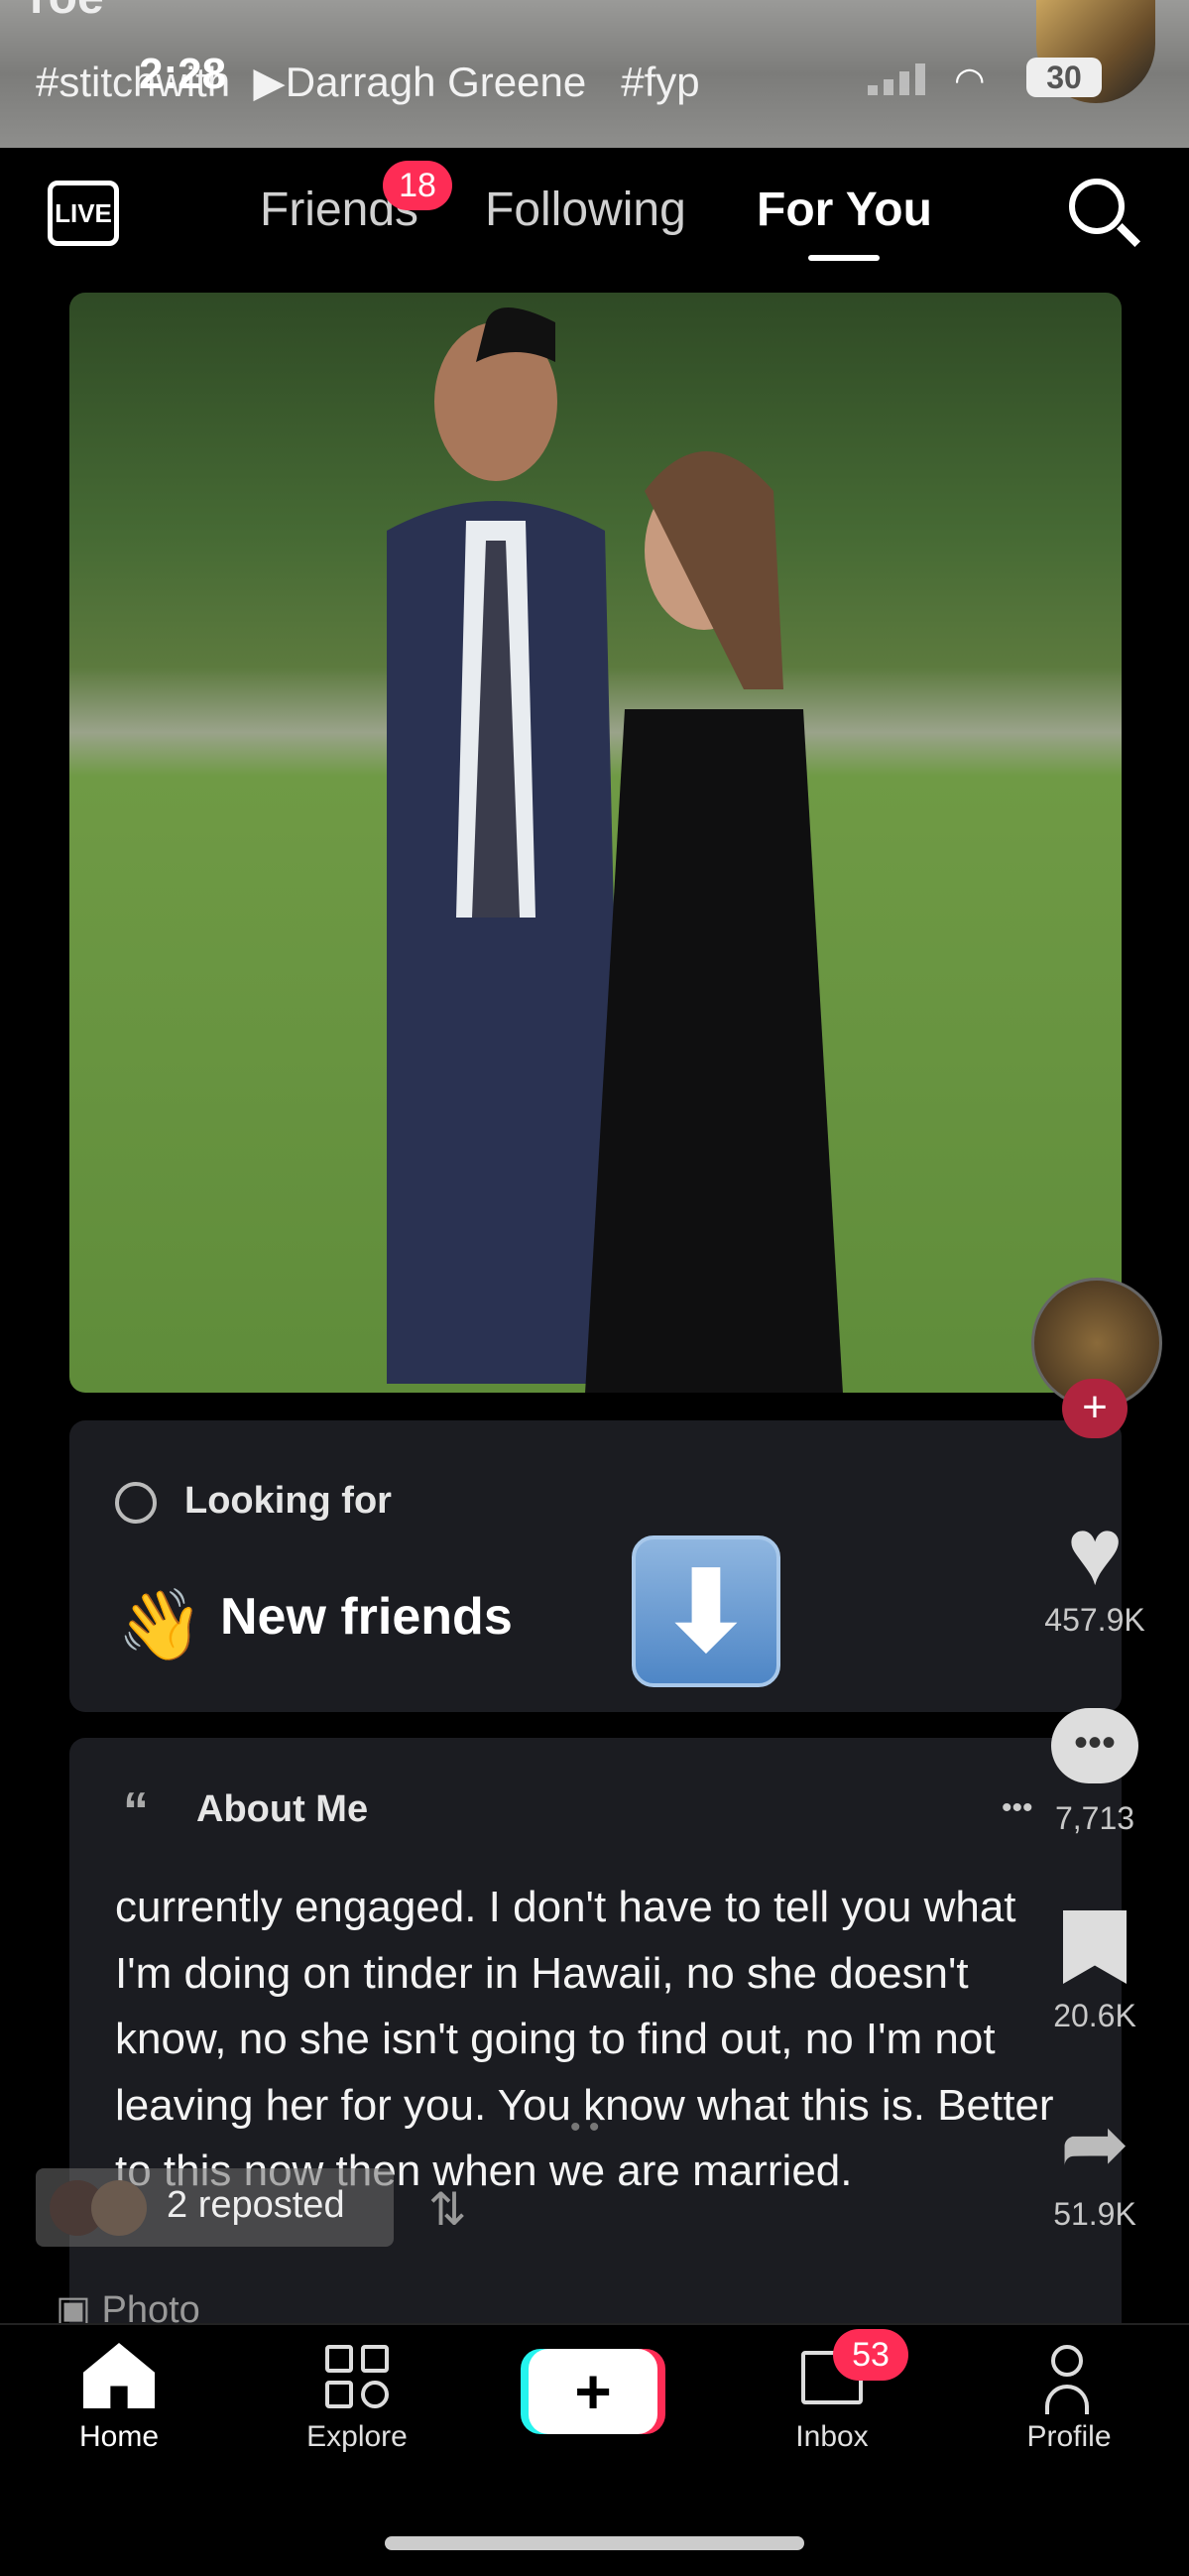  I want to click on battery-indicator: 30, so click(1064, 77).